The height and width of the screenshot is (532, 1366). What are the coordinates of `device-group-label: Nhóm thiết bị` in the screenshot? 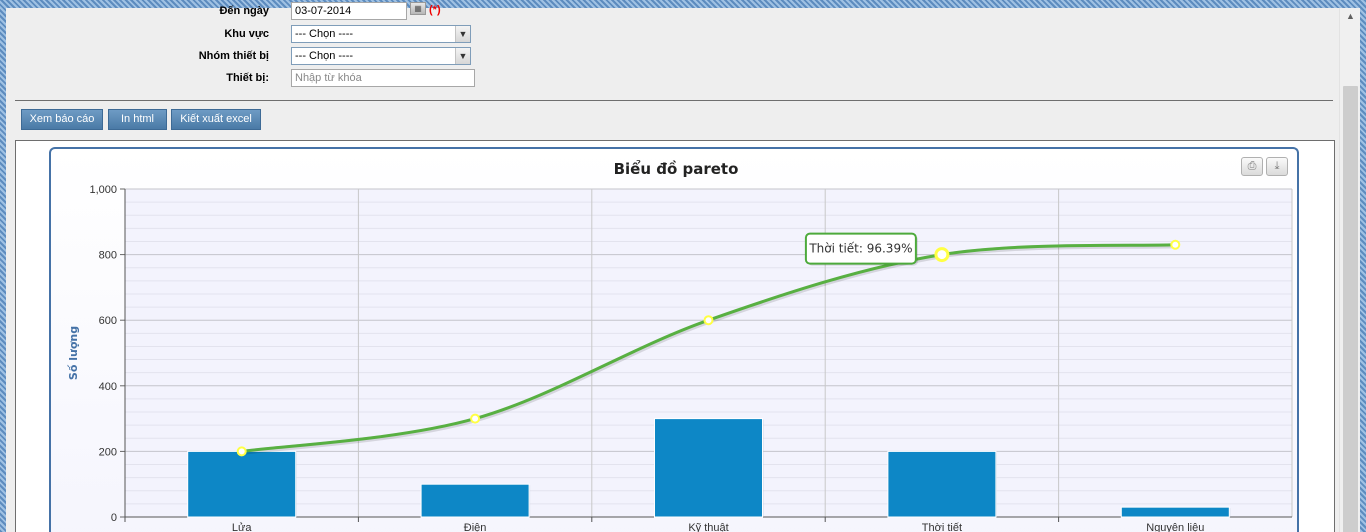 It's located at (233, 56).